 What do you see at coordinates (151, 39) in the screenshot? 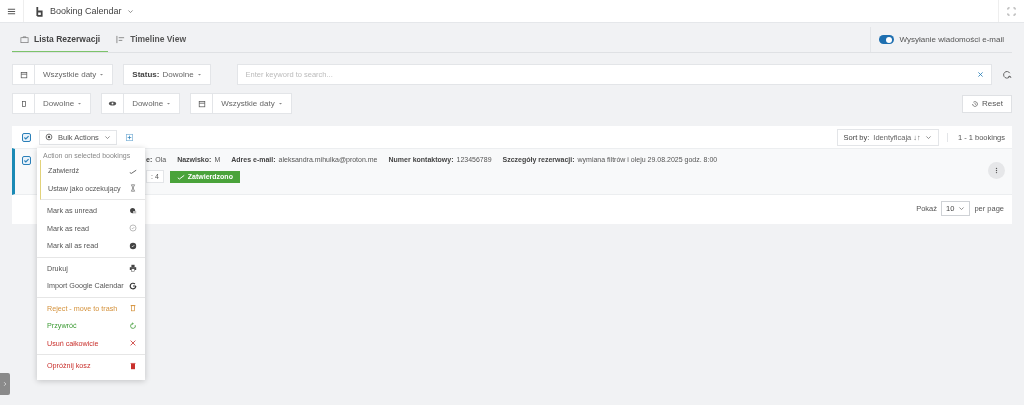
I see `tab: Timeline View` at bounding box center [151, 39].